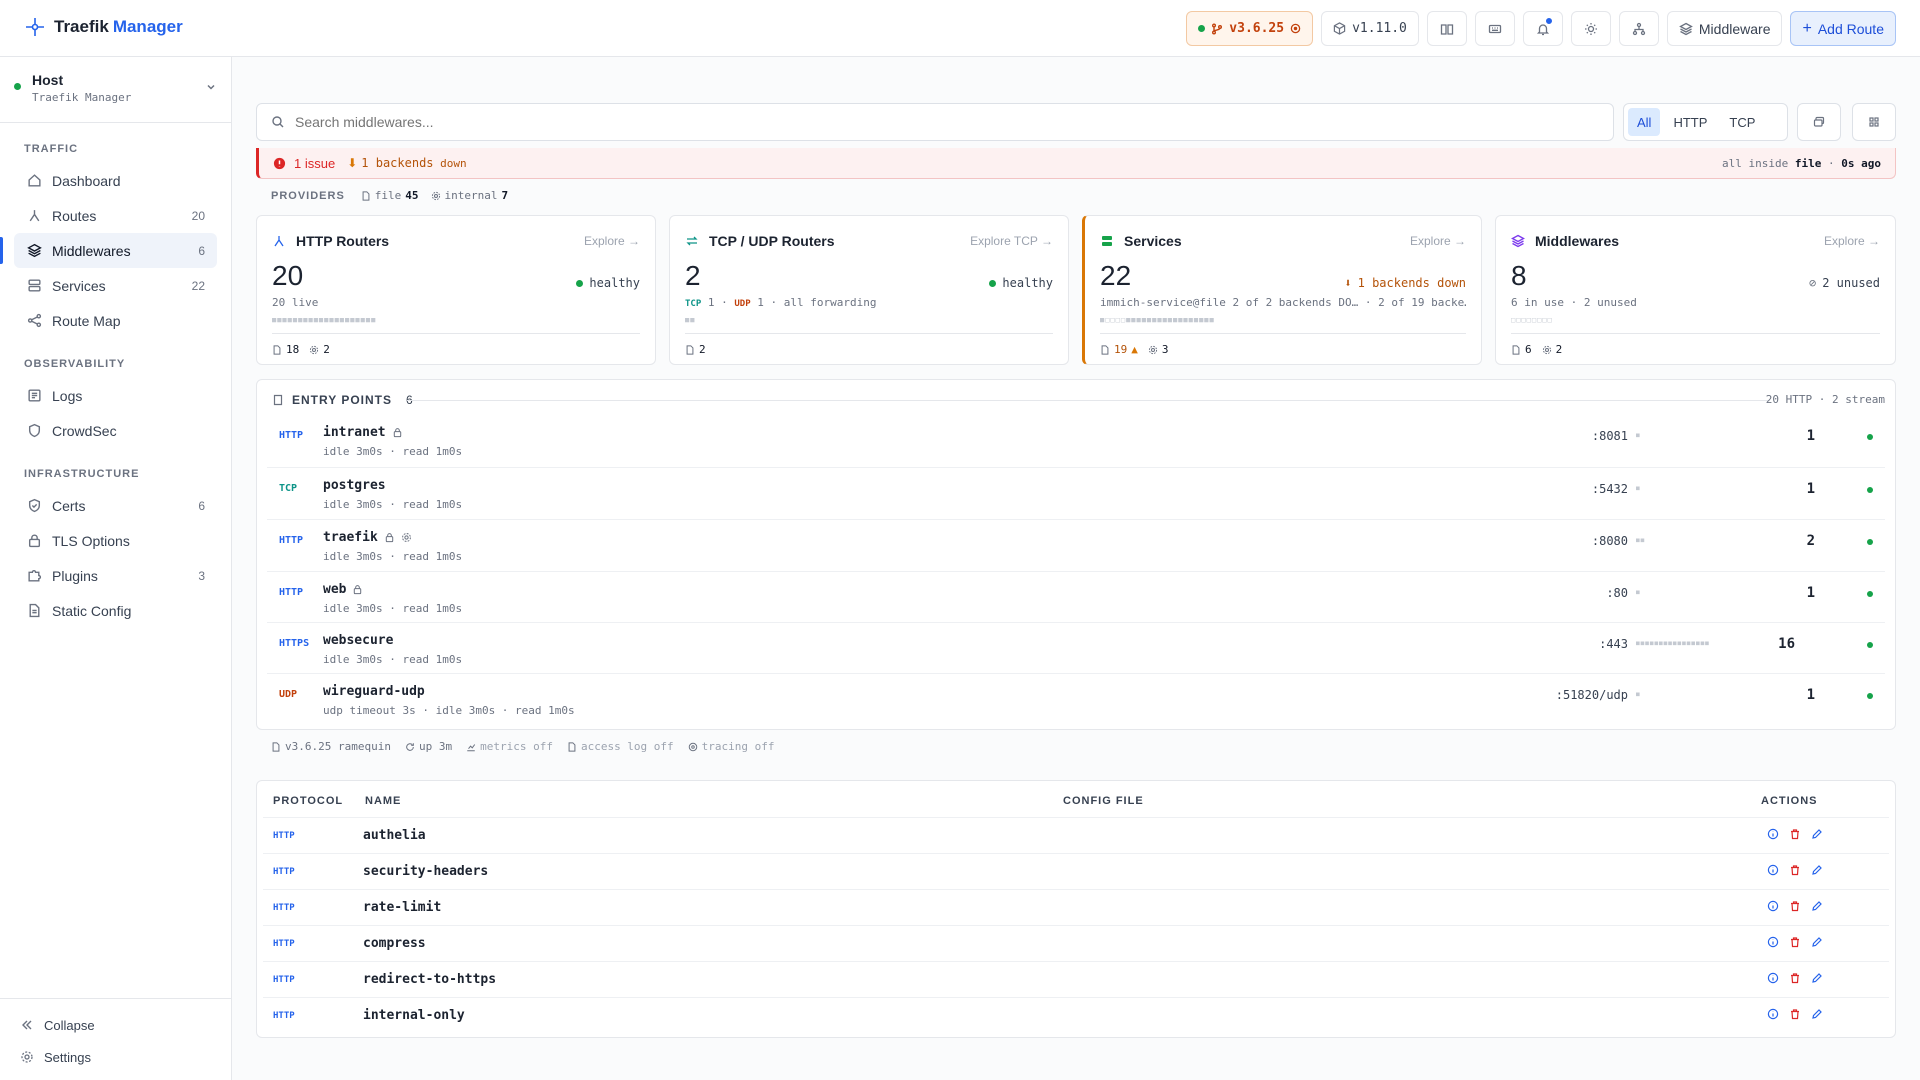 This screenshot has height=1080, width=1920. Describe the element at coordinates (350, 537) in the screenshot. I see `entry-point-name: traefik` at that location.